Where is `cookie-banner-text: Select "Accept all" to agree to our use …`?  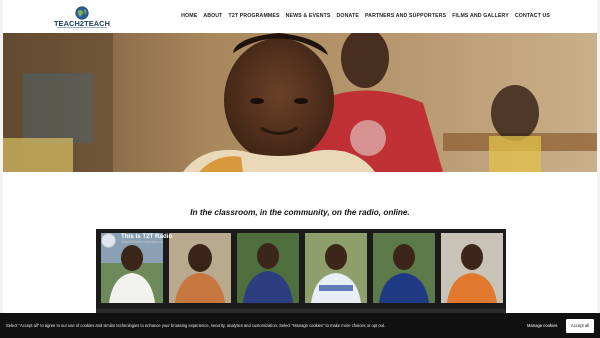
cookie-banner-text: Select "Accept all" to agree to our use … is located at coordinates (196, 325).